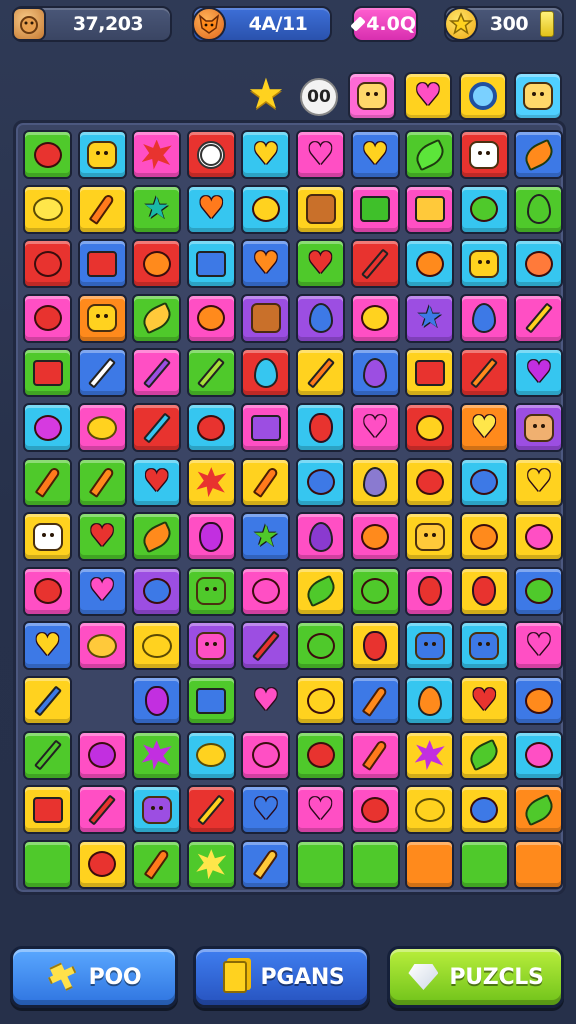 This screenshot has height=1024, width=576. Describe the element at coordinates (475, 977) in the screenshot. I see `puzzles-button: PUZCLS` at that location.